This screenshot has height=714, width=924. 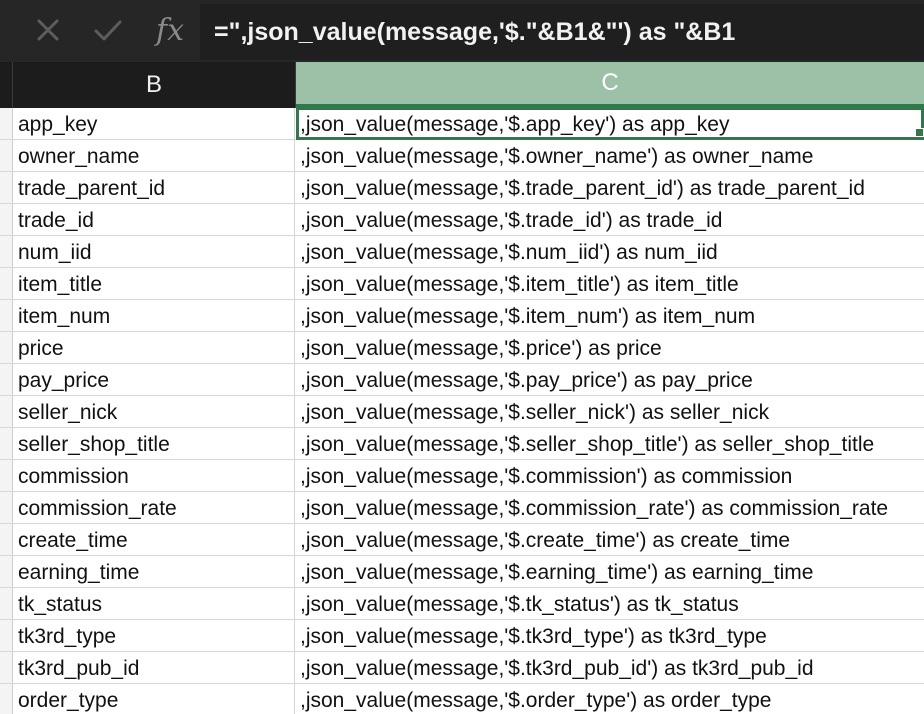 What do you see at coordinates (154, 507) in the screenshot?
I see `cell-b: commission_rate` at bounding box center [154, 507].